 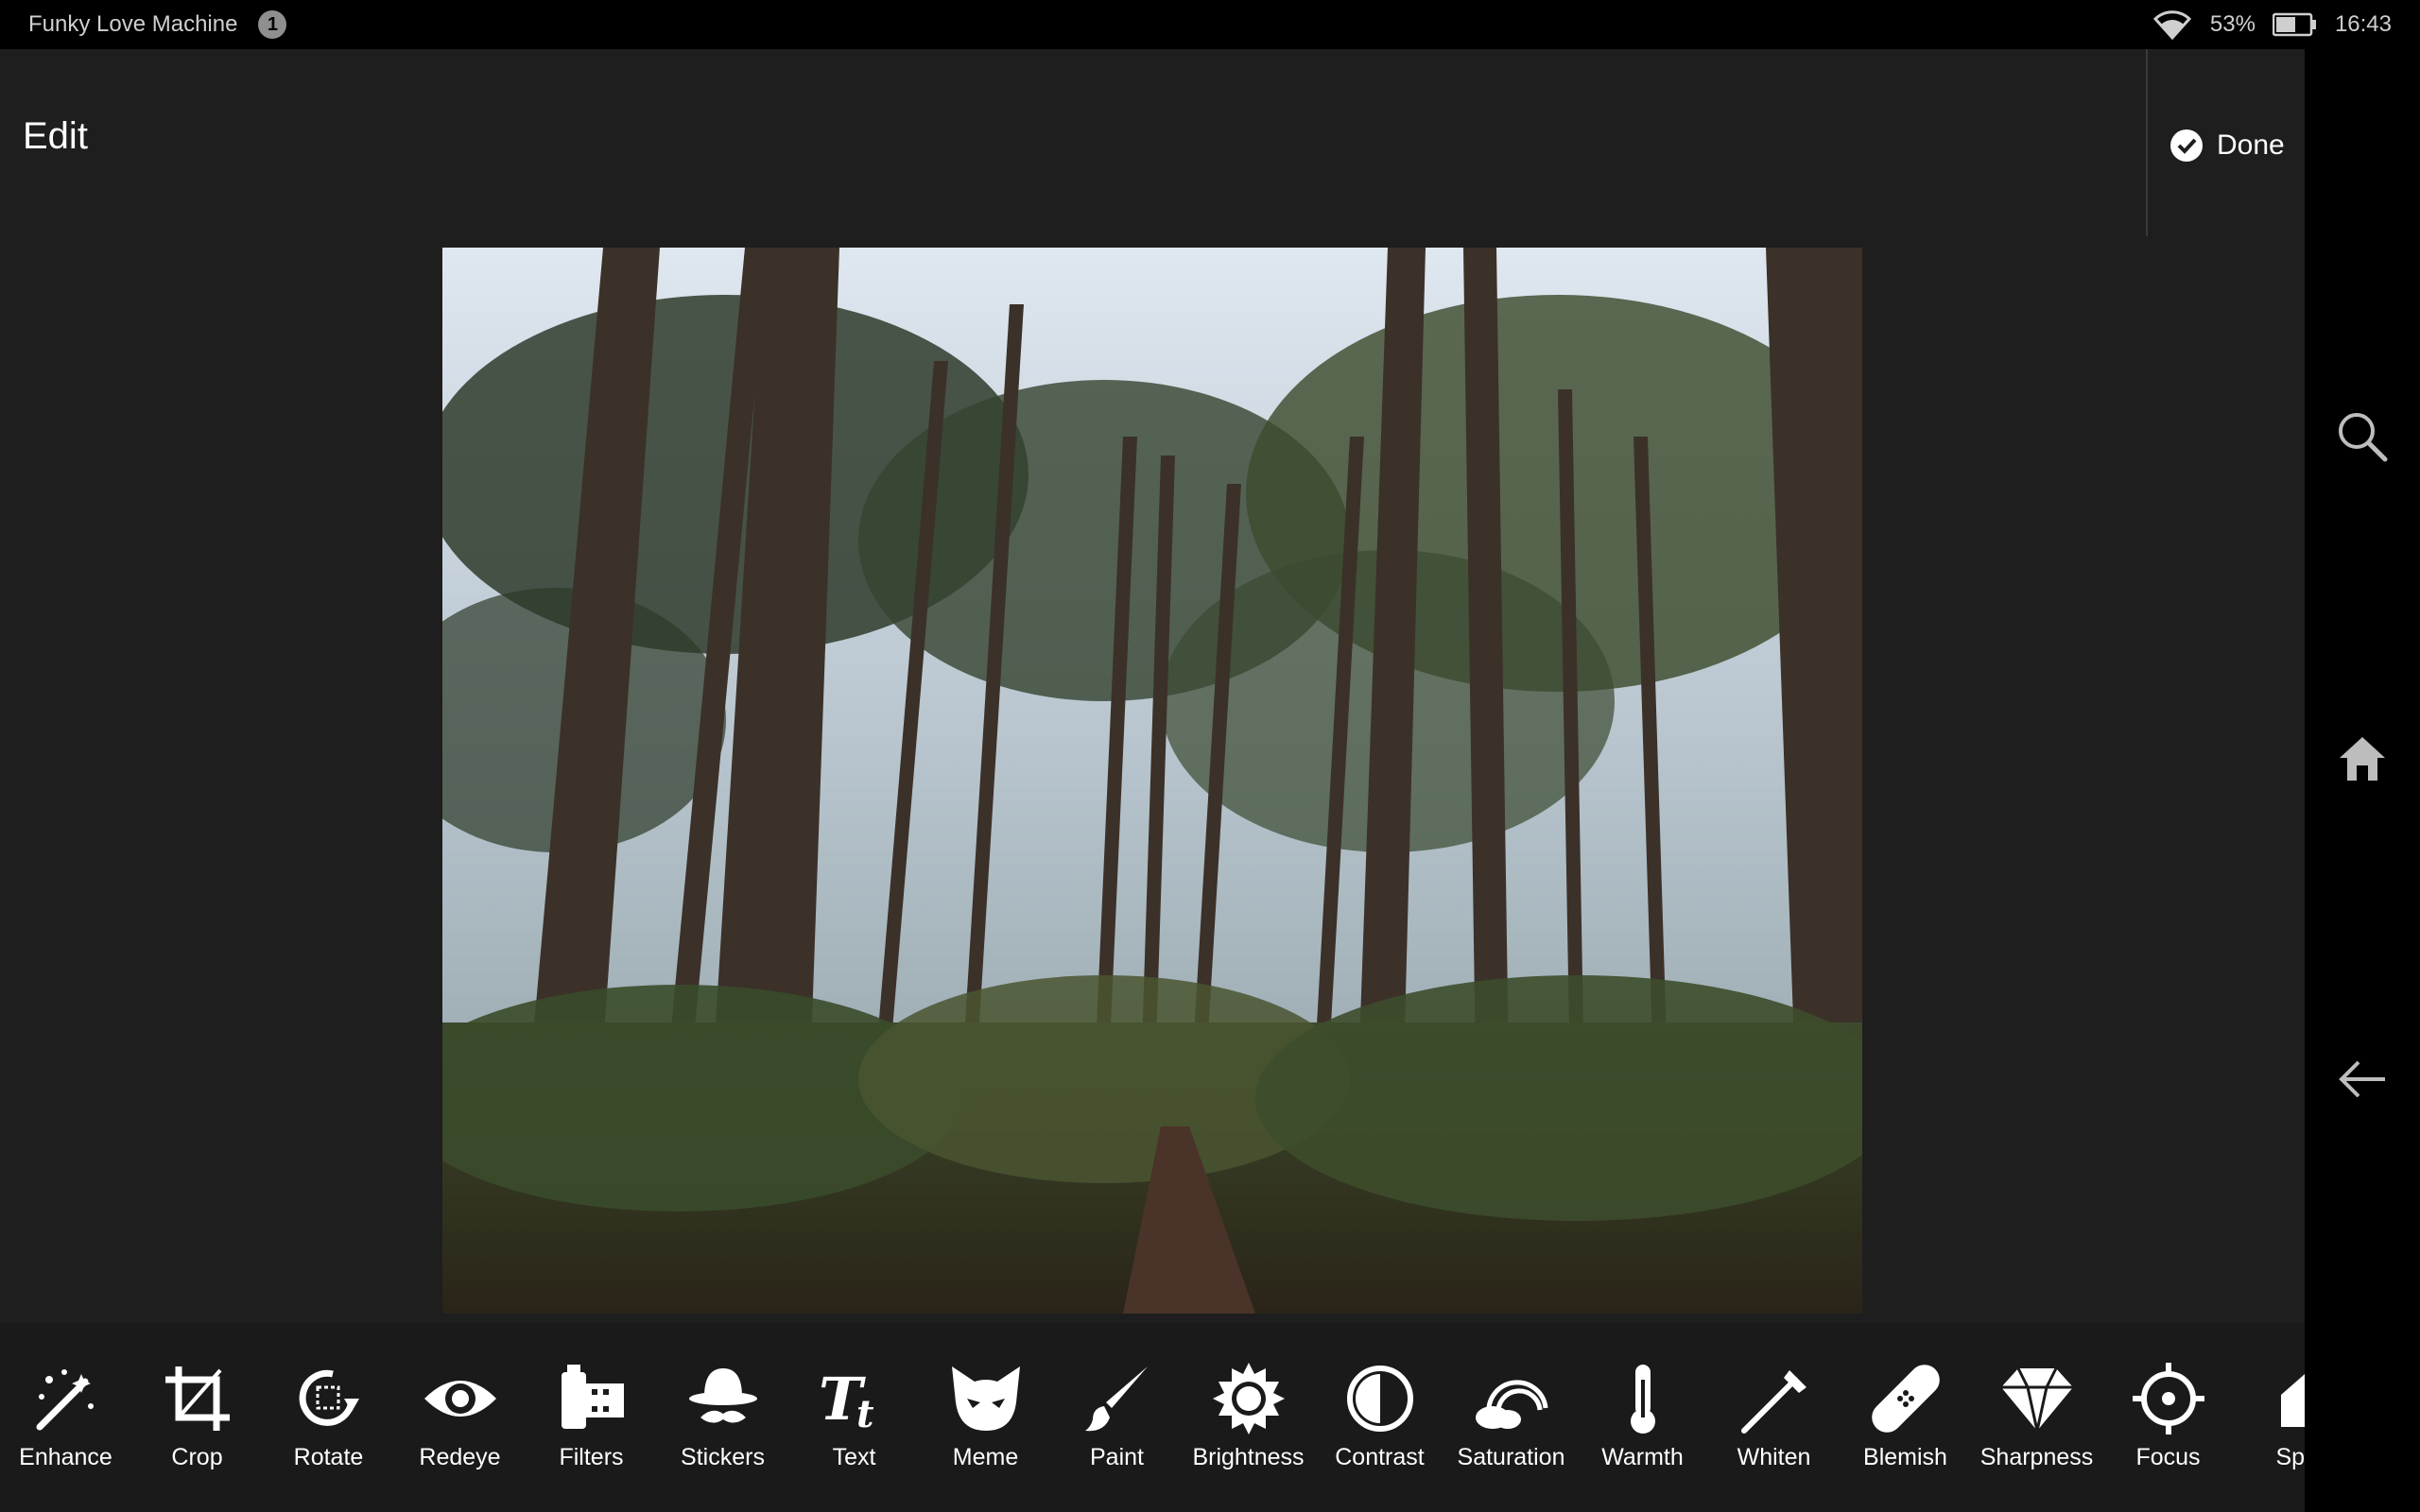 I want to click on crop-icon, so click(x=197, y=1398).